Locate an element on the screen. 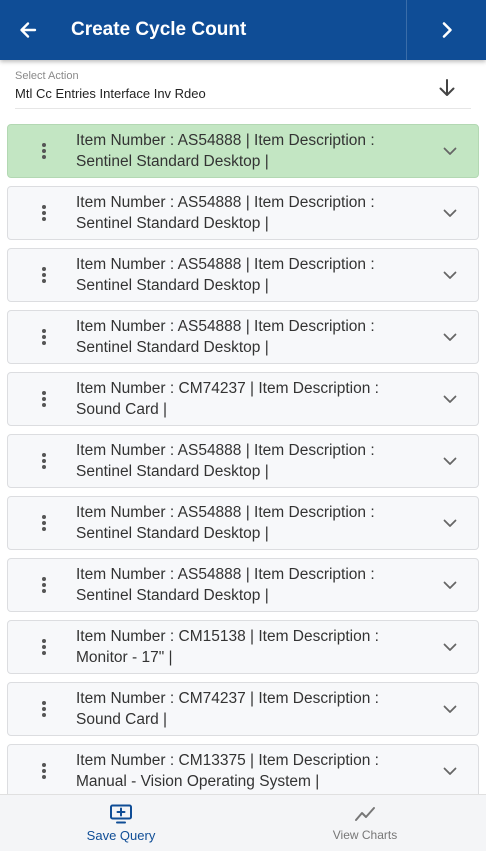  app-header: Create Cycle Count is located at coordinates (243, 30).